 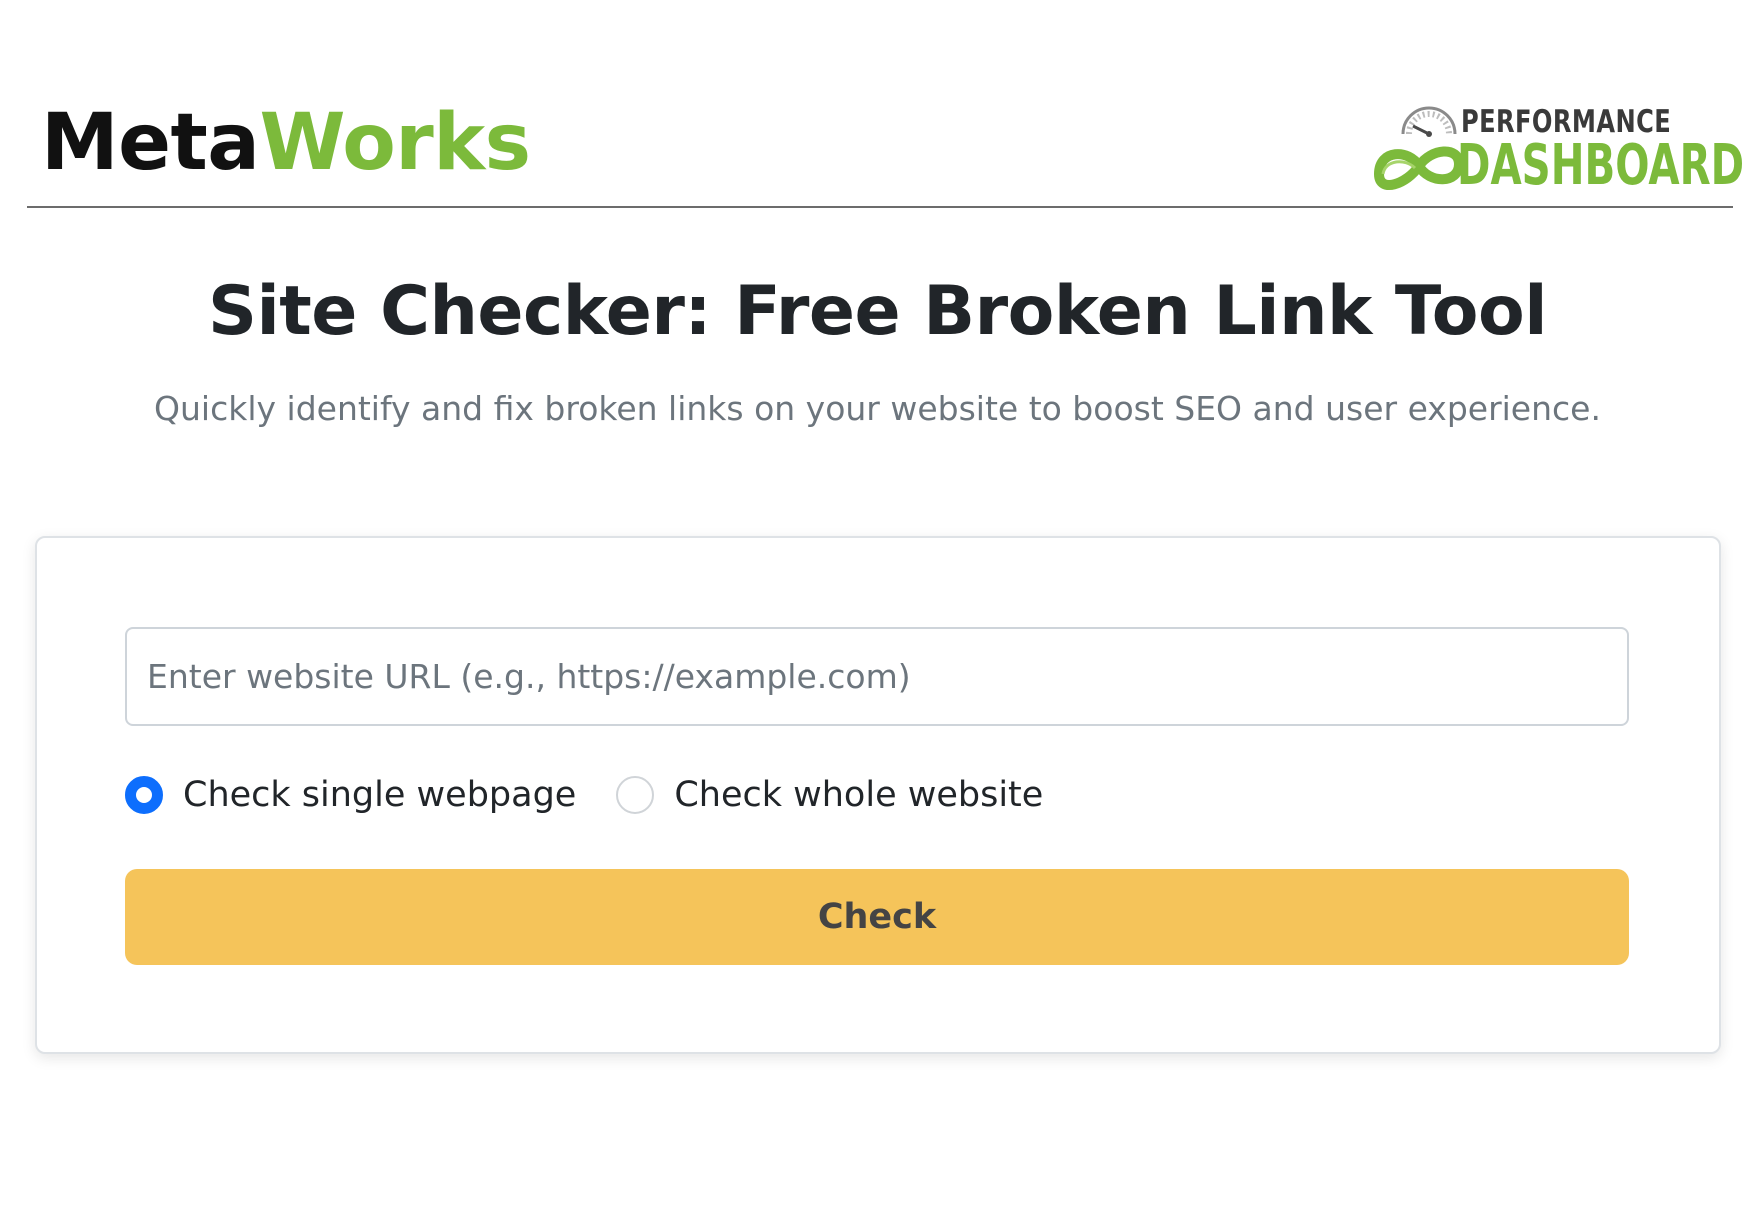 What do you see at coordinates (1419, 148) in the screenshot?
I see `speedometer-infinity-icon` at bounding box center [1419, 148].